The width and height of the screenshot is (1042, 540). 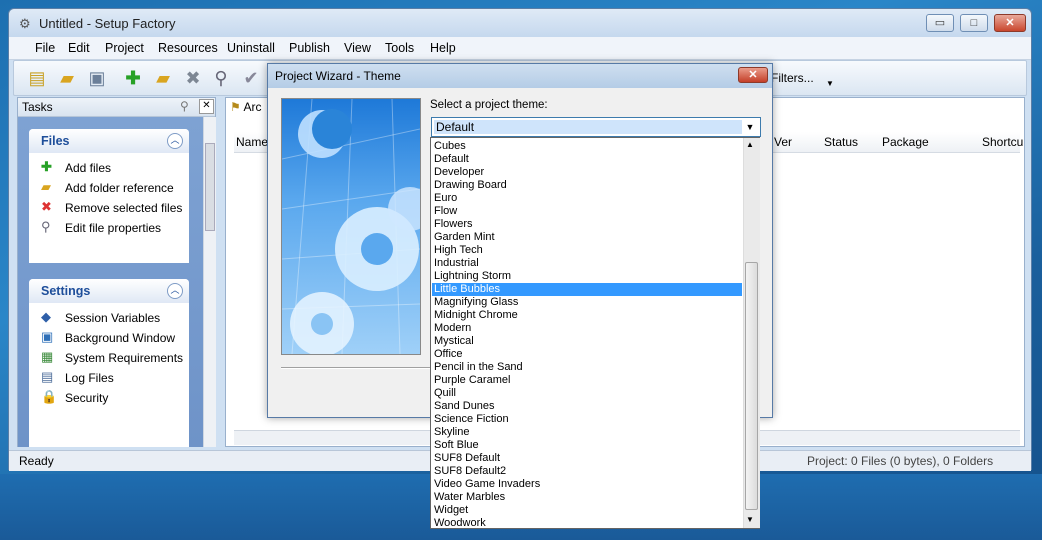 What do you see at coordinates (974, 23) in the screenshot?
I see `maximize-button: □` at bounding box center [974, 23].